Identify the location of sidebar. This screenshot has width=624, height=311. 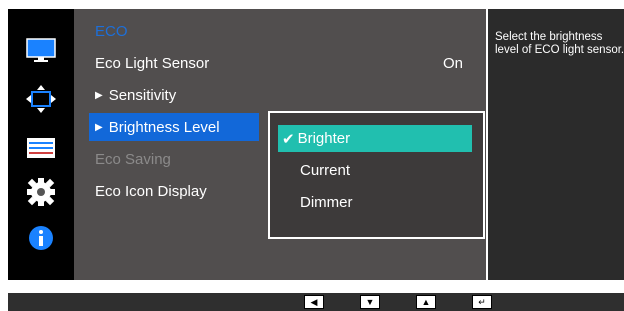
(41, 144).